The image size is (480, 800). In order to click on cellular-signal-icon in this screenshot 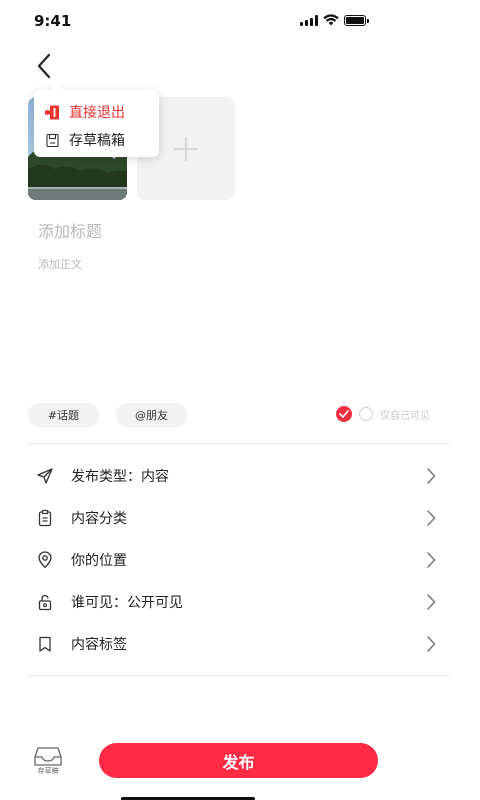, I will do `click(309, 20)`.